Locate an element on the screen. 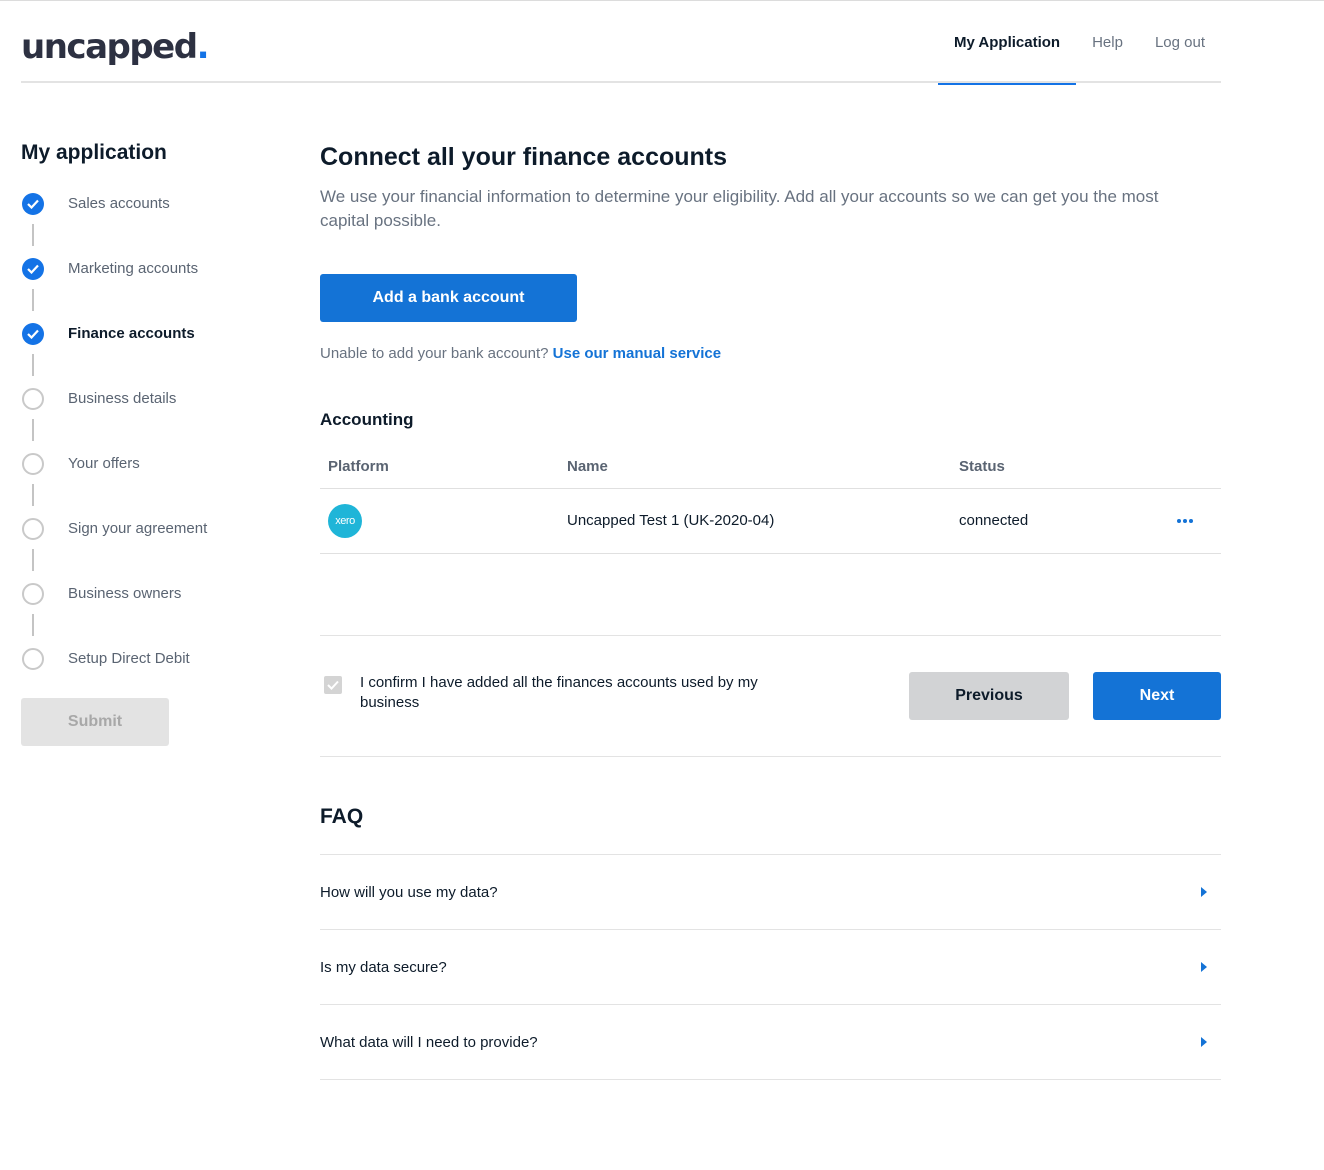  top-header: uncapped. My Application Help Log out is located at coordinates (621, 43).